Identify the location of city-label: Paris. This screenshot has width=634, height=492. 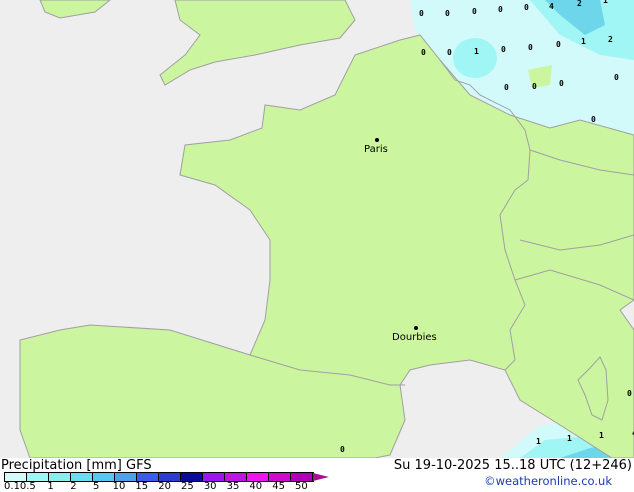
(376, 149).